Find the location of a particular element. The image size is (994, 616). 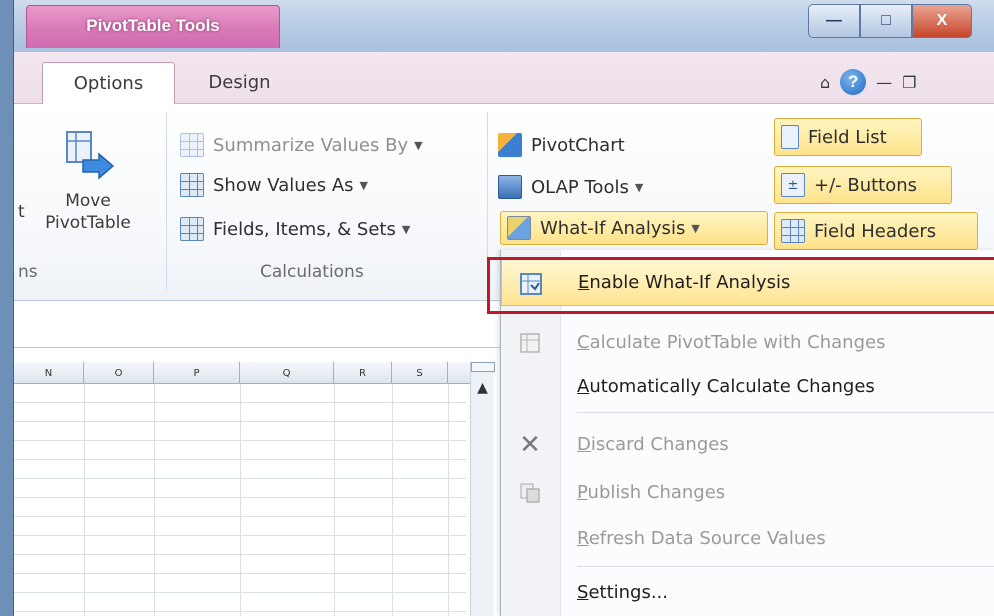

calculations-group-label: Calculations is located at coordinates (312, 272).